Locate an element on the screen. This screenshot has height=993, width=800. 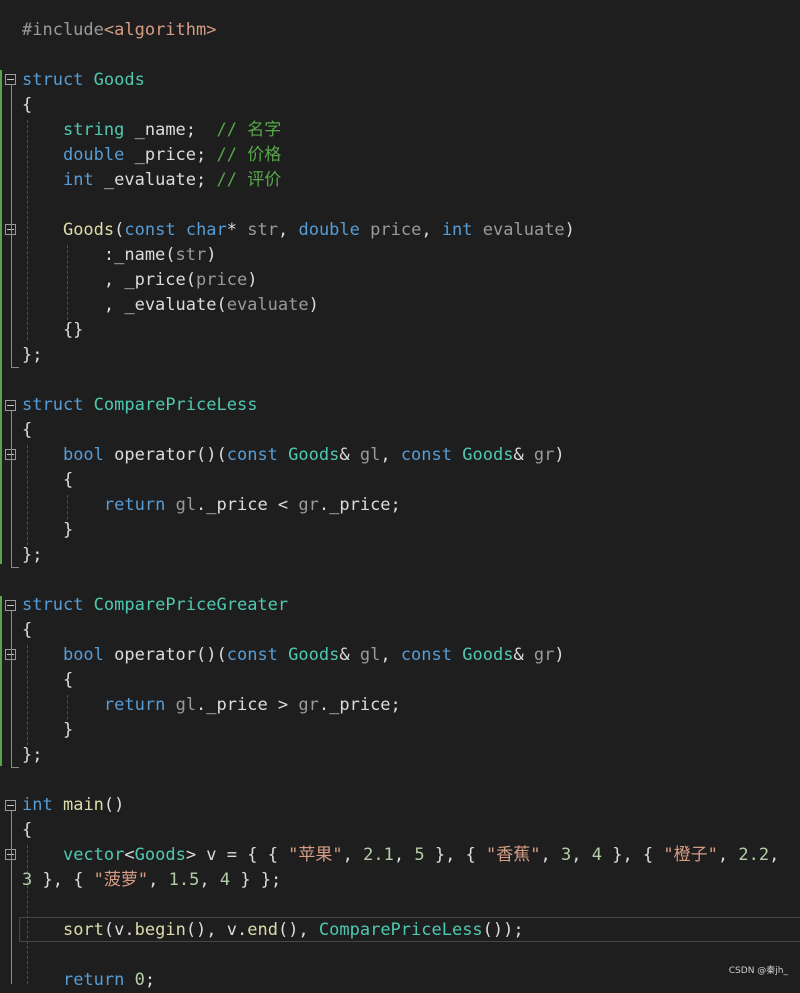
code-line: 3 }, { "菠萝", 1.5, 4 } }; is located at coordinates (400, 880).